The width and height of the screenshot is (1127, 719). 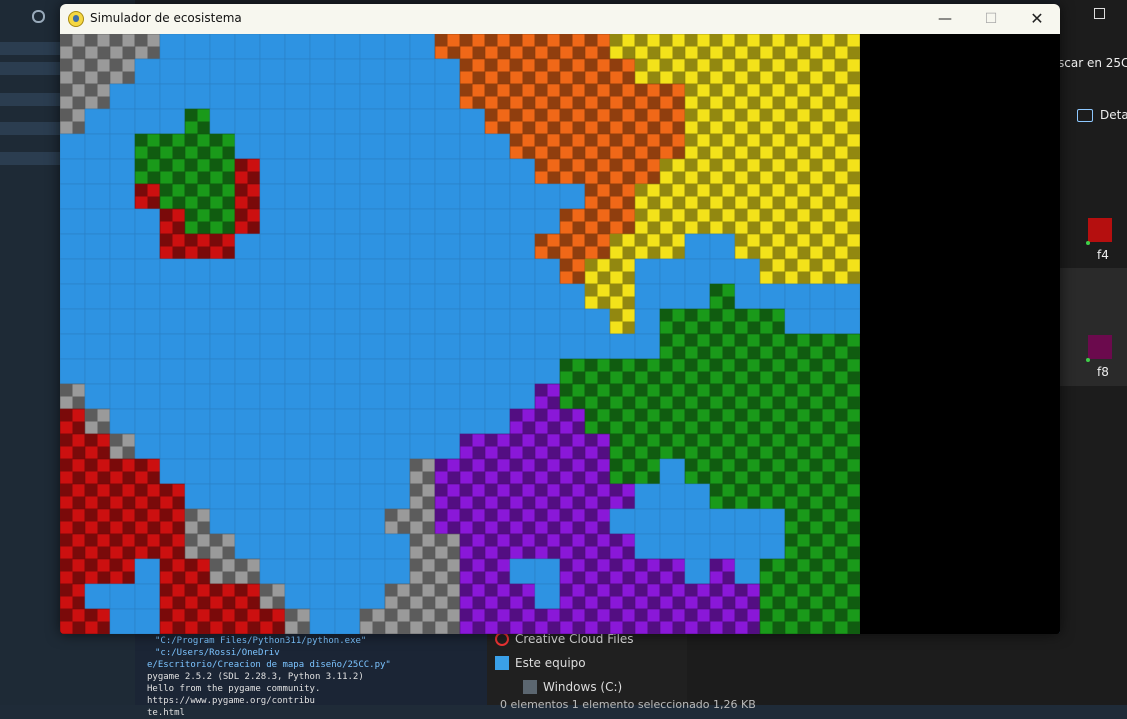 I want to click on minimize-button: —, so click(x=945, y=19).